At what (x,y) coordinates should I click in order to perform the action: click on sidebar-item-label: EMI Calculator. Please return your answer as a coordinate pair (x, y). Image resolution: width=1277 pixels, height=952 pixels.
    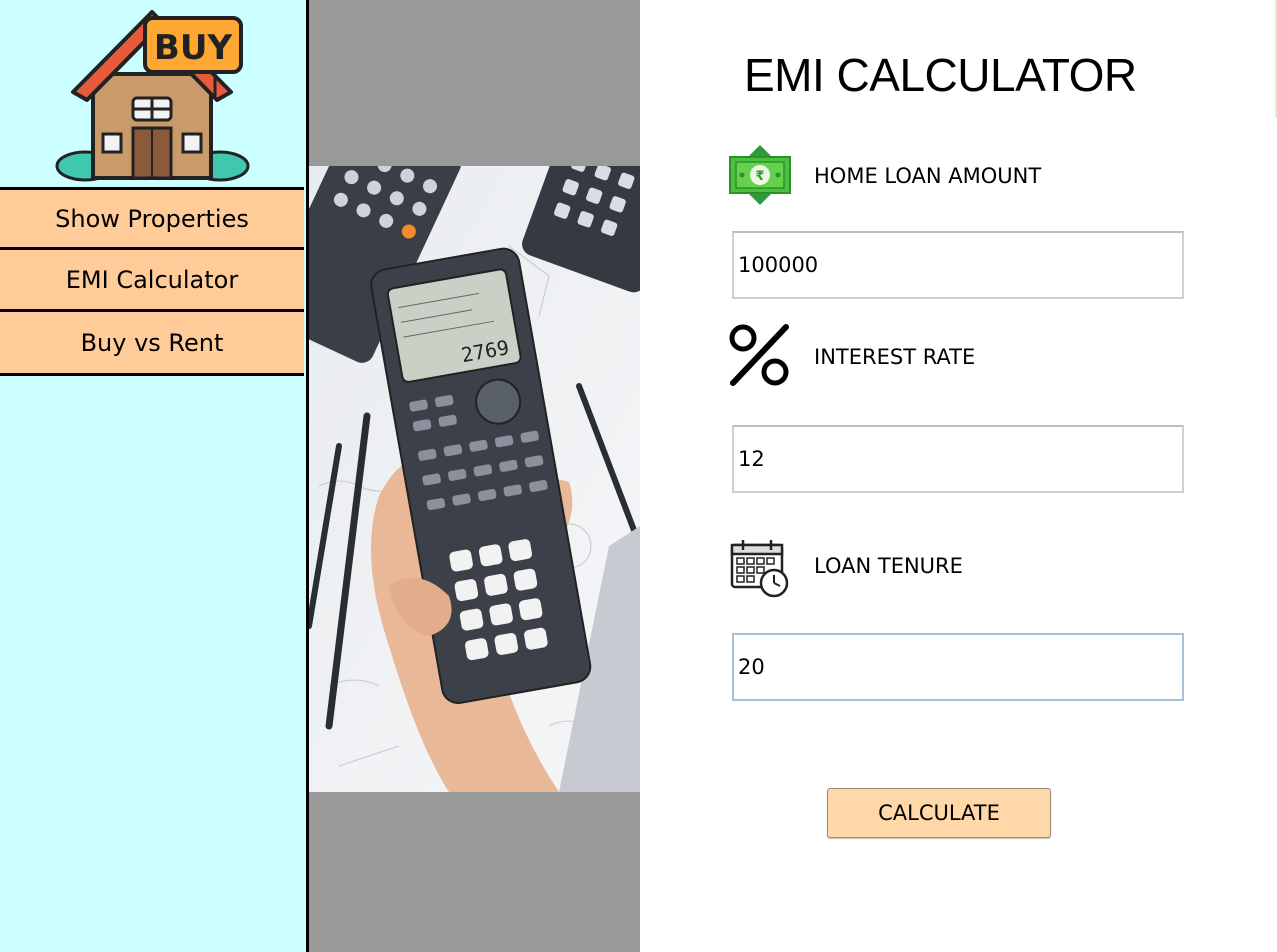
    Looking at the image, I should click on (152, 279).